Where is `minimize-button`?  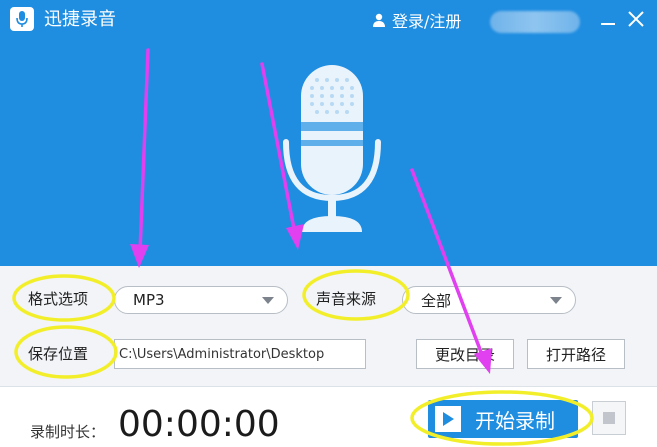
minimize-button is located at coordinates (608, 19).